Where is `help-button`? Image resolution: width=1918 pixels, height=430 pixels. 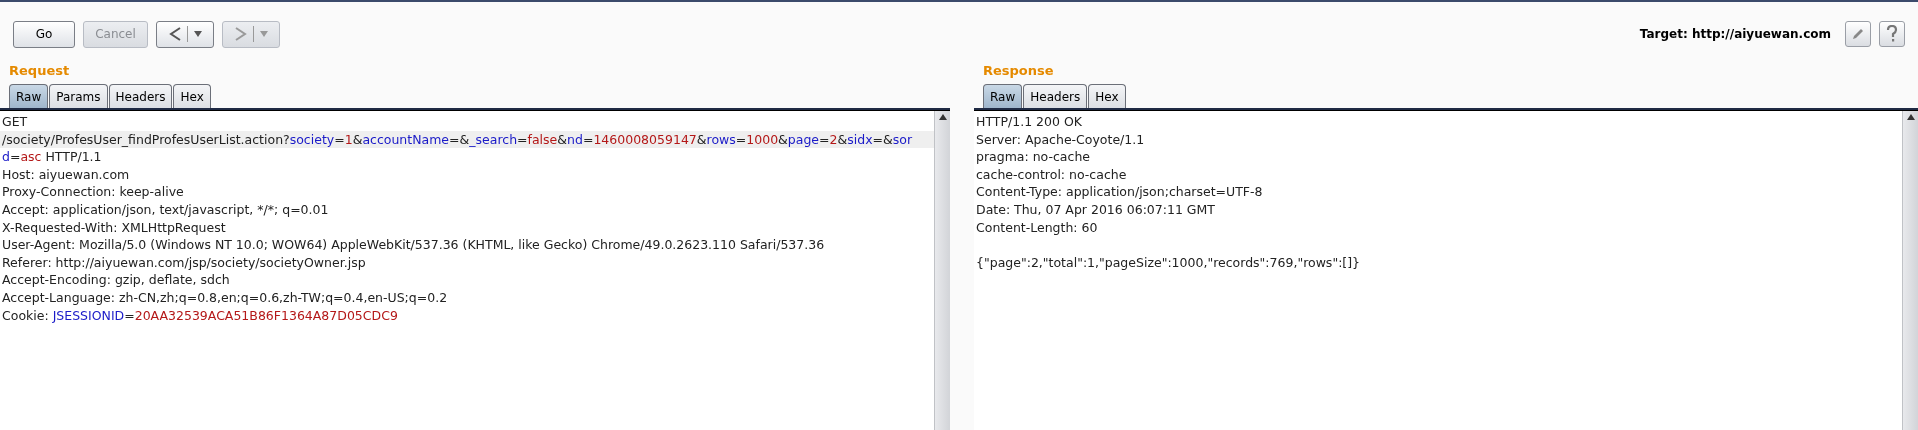
help-button is located at coordinates (1892, 34).